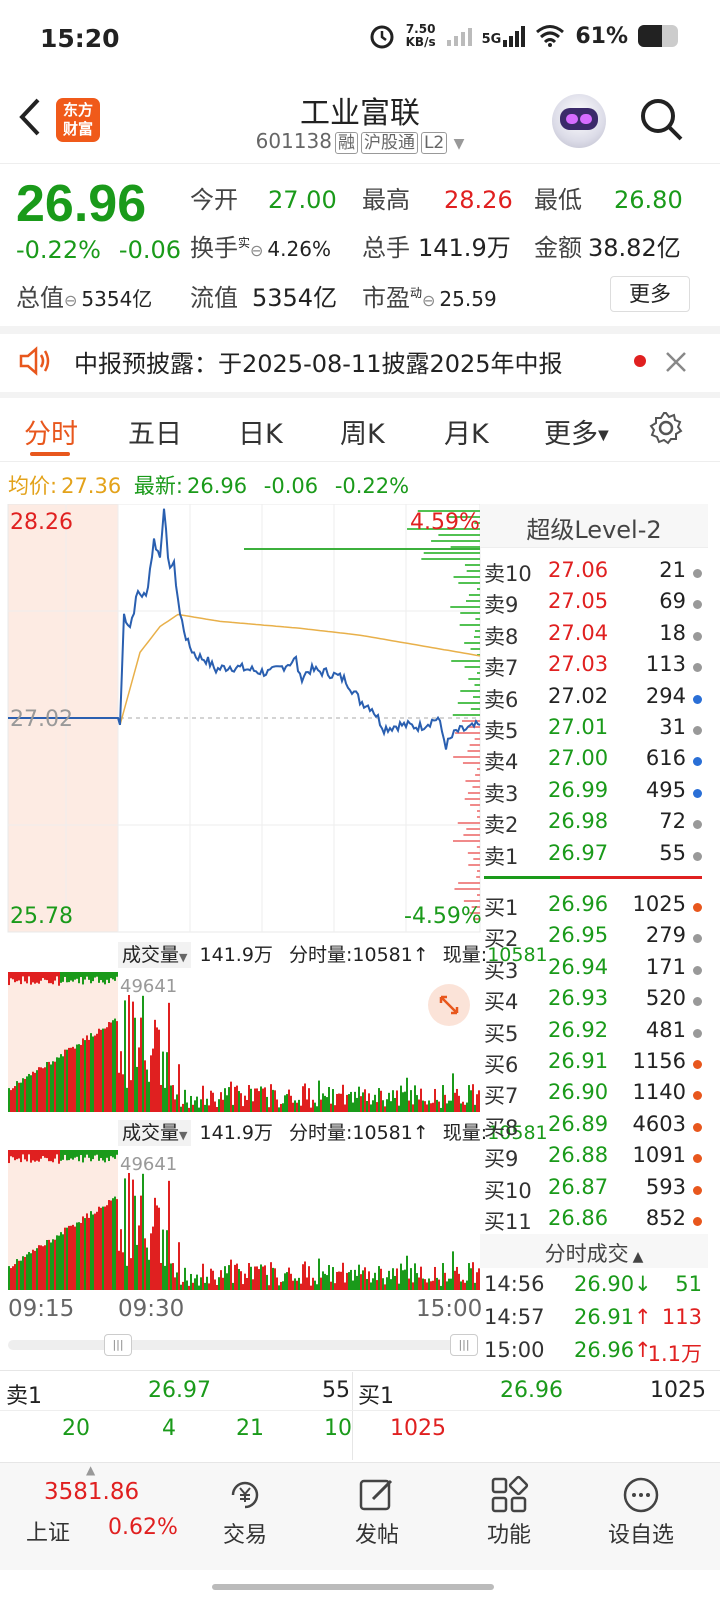  Describe the element at coordinates (449, 1005) in the screenshot. I see `expand-icon` at that location.